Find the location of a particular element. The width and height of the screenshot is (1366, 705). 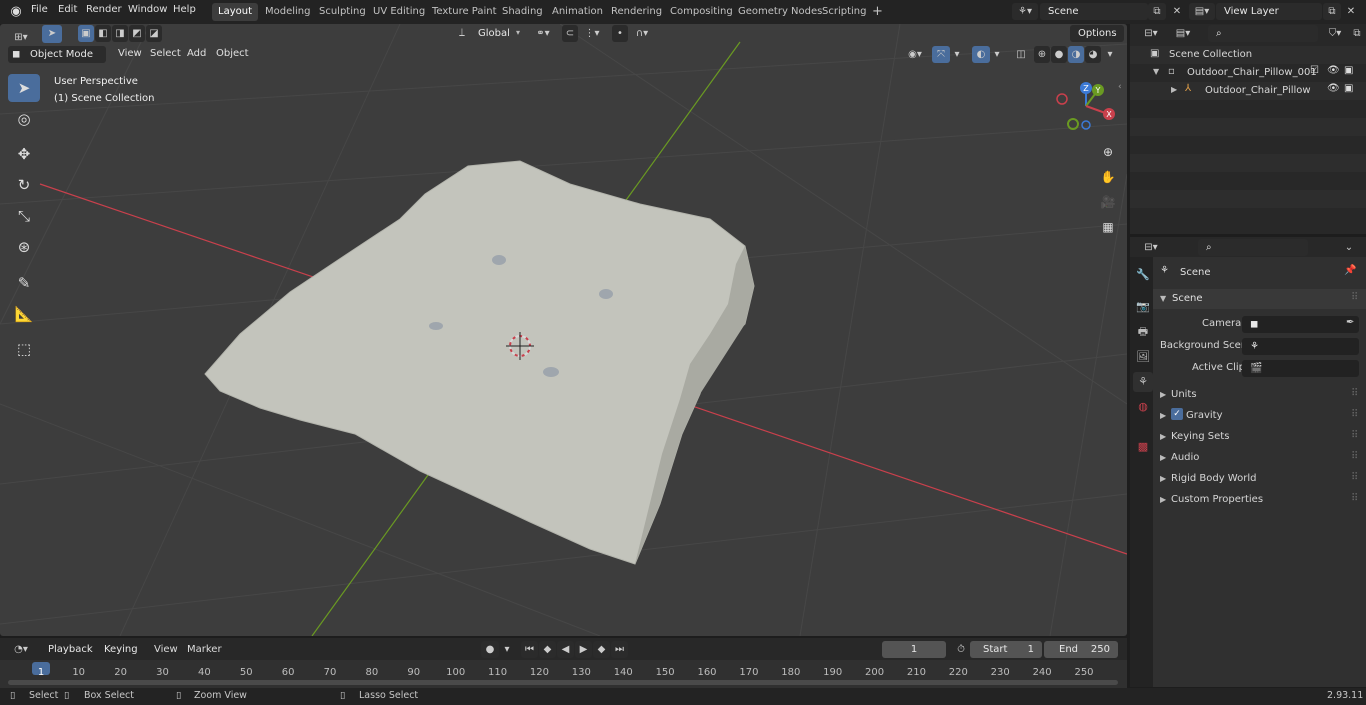

background-scene-field: ⚘ is located at coordinates (1300, 346).